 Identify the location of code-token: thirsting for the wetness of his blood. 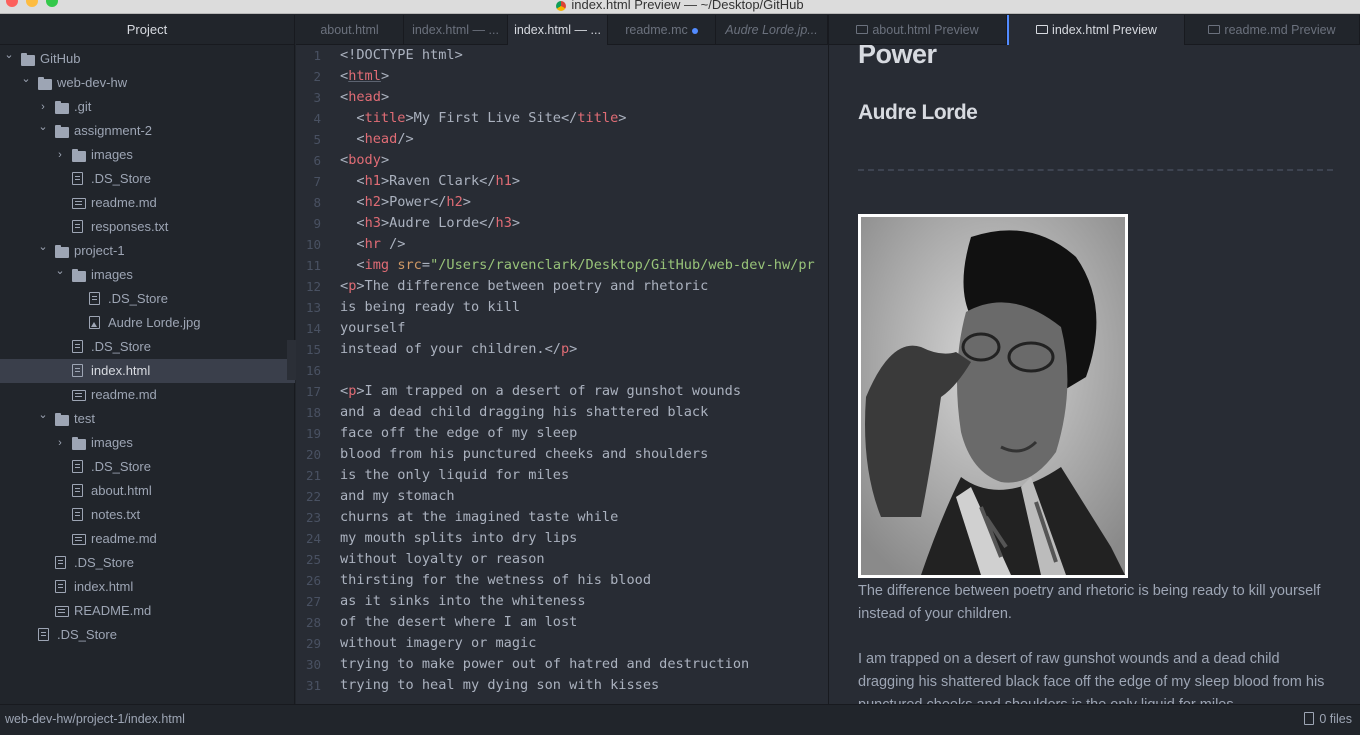
(495, 580).